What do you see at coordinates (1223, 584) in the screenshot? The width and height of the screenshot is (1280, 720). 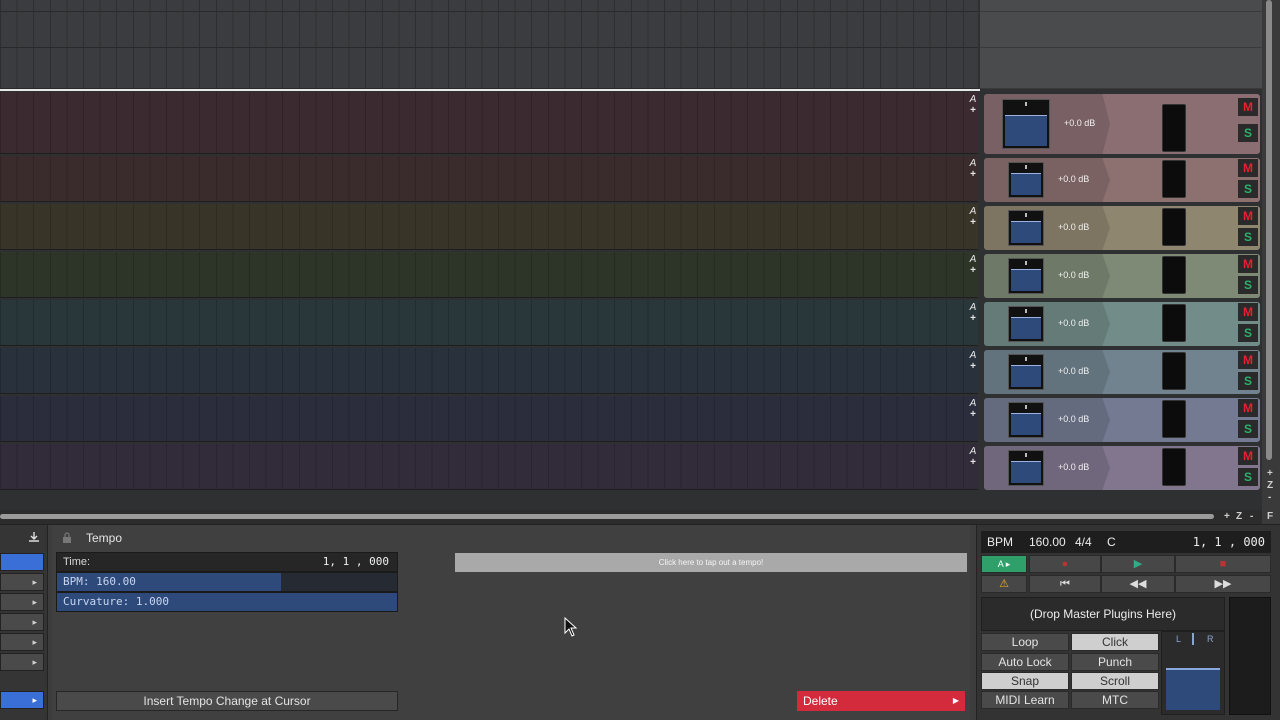 I see `forward-button: ▶▶` at bounding box center [1223, 584].